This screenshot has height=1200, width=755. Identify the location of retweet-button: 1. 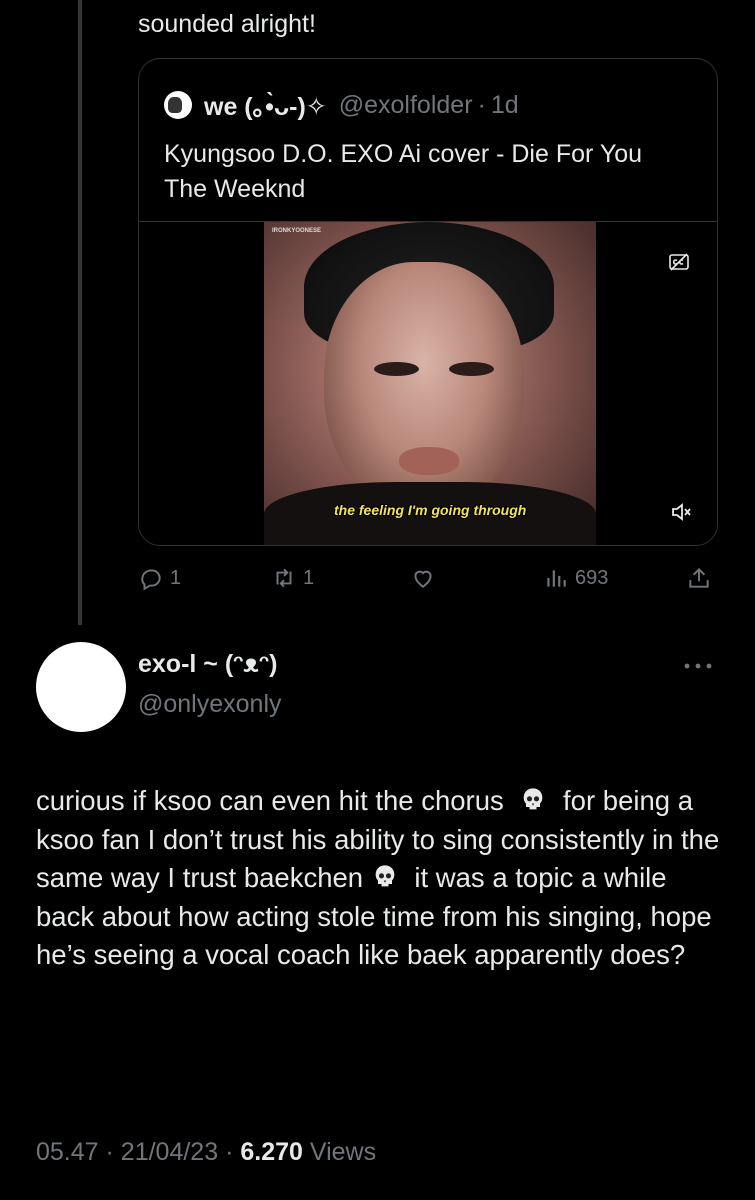
(292, 578).